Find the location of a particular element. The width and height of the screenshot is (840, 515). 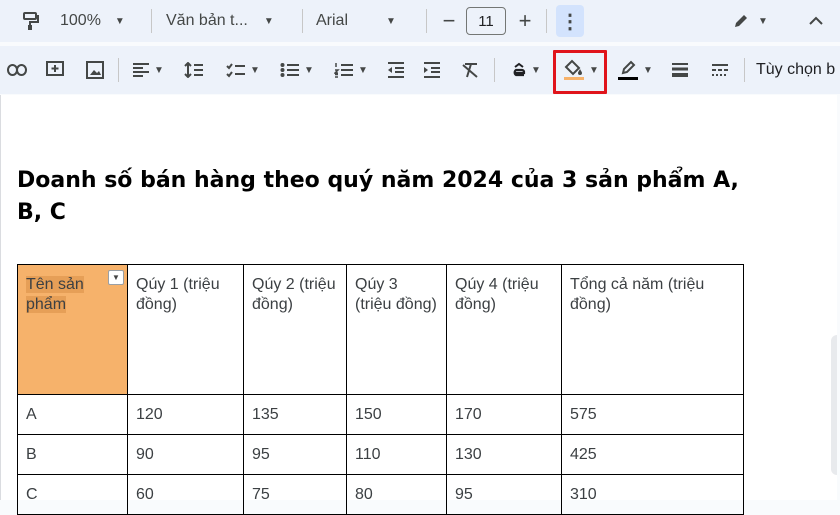

border-width-icon is located at coordinates (680, 70).